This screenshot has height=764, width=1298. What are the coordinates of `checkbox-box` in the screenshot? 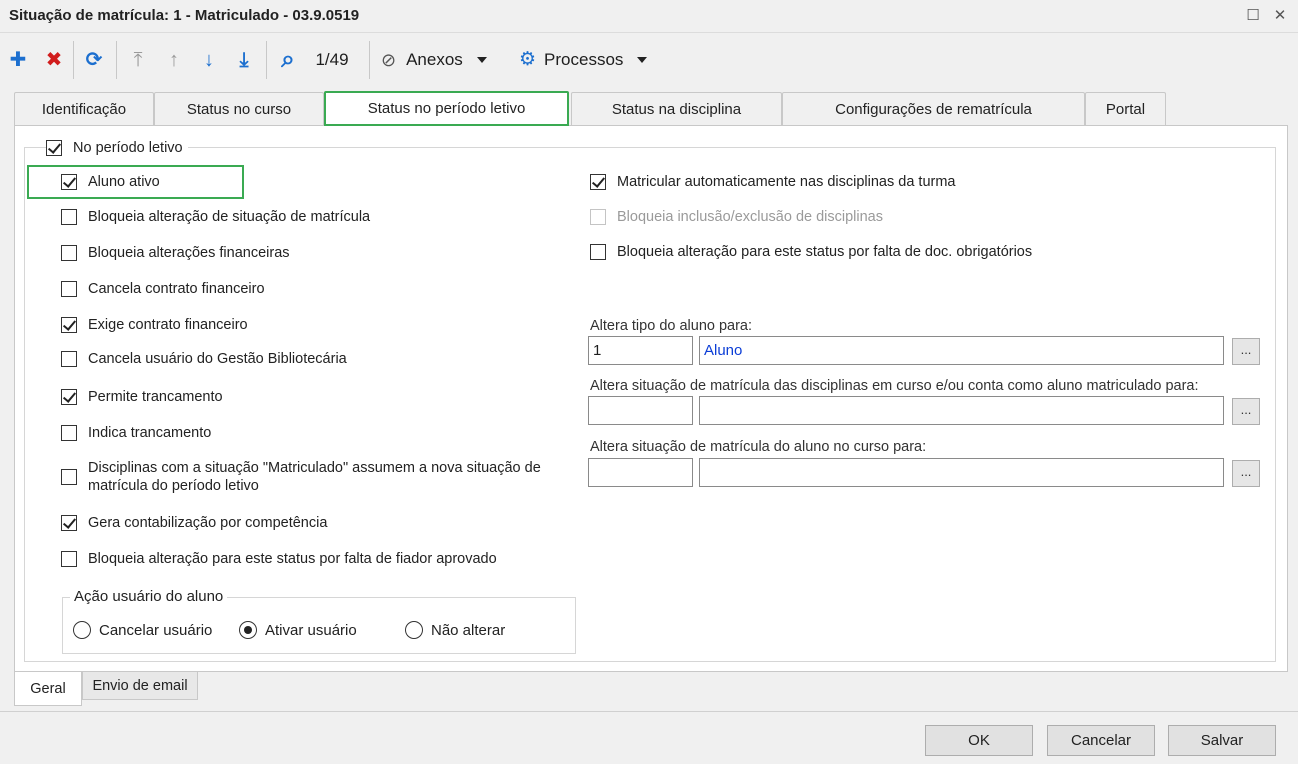 It's located at (54, 148).